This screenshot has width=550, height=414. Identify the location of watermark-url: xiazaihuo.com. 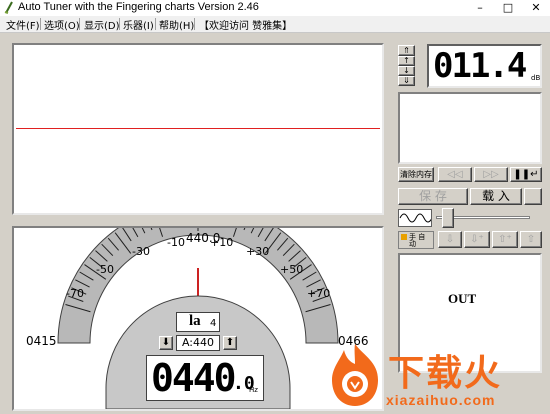
(441, 400).